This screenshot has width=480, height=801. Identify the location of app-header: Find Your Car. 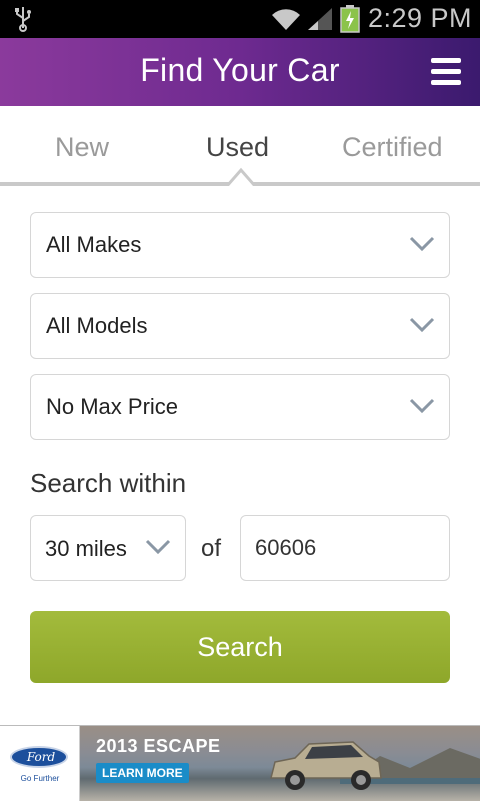
(240, 72).